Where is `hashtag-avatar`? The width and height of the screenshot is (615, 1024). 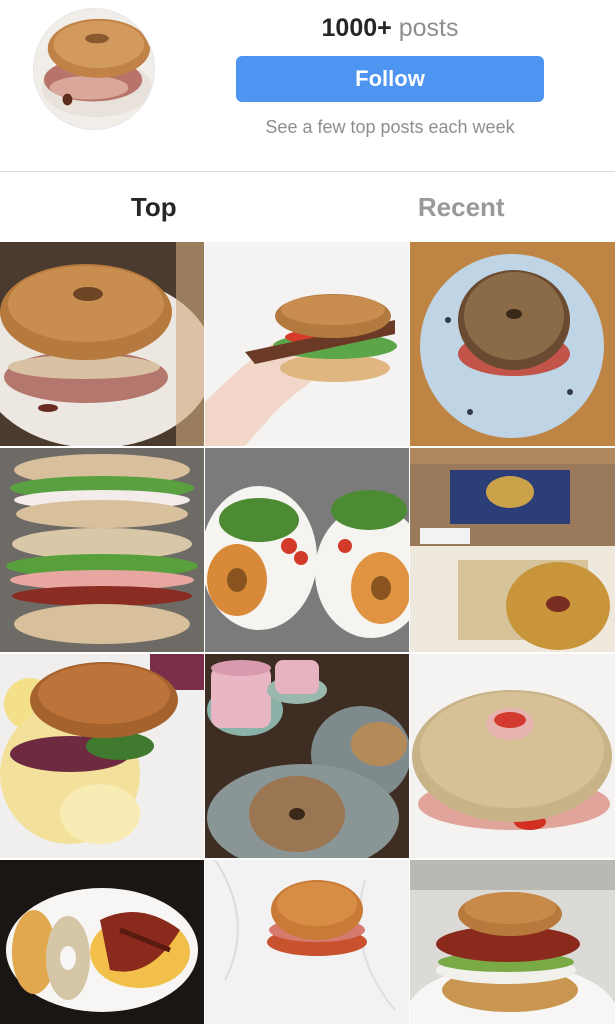
hashtag-avatar is located at coordinates (94, 69).